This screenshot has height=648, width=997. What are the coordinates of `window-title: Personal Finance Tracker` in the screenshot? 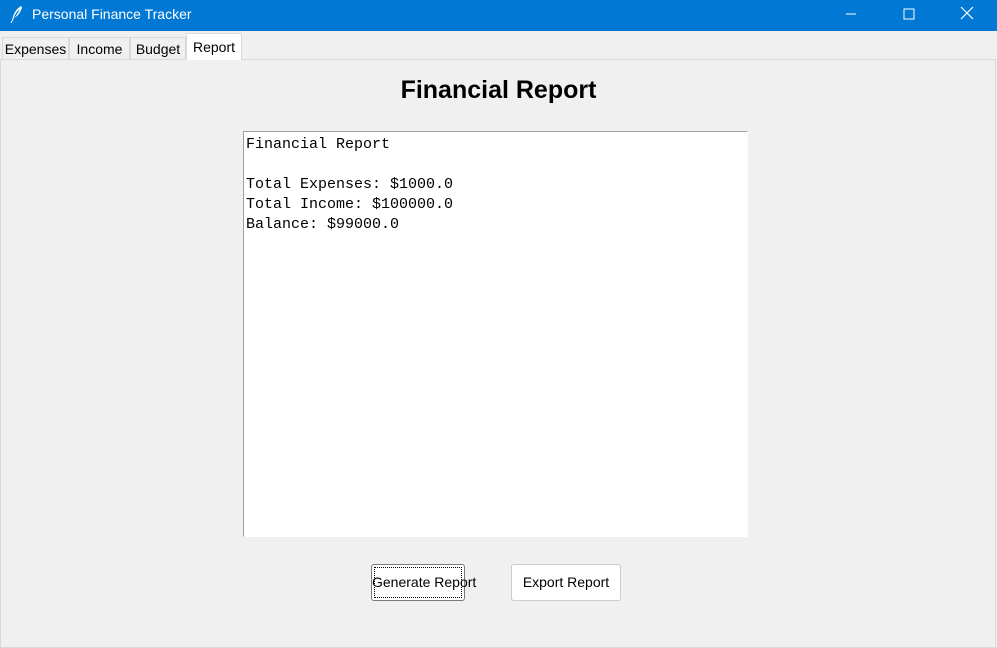 It's located at (112, 14).